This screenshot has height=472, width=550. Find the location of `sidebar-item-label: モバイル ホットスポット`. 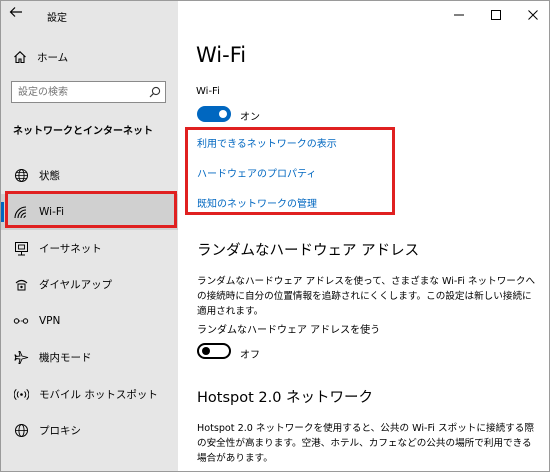

sidebar-item-label: モバイル ホットスポット is located at coordinates (98, 394).